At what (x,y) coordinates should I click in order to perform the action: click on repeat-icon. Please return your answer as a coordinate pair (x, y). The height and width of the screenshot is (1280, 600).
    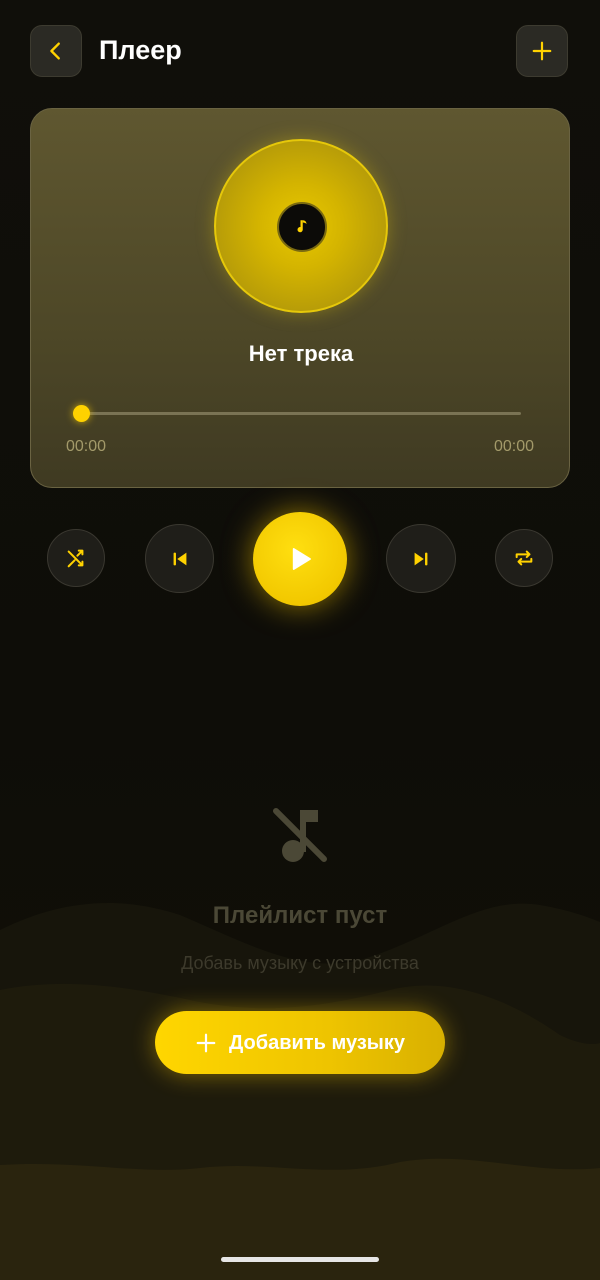
    Looking at the image, I should click on (524, 558).